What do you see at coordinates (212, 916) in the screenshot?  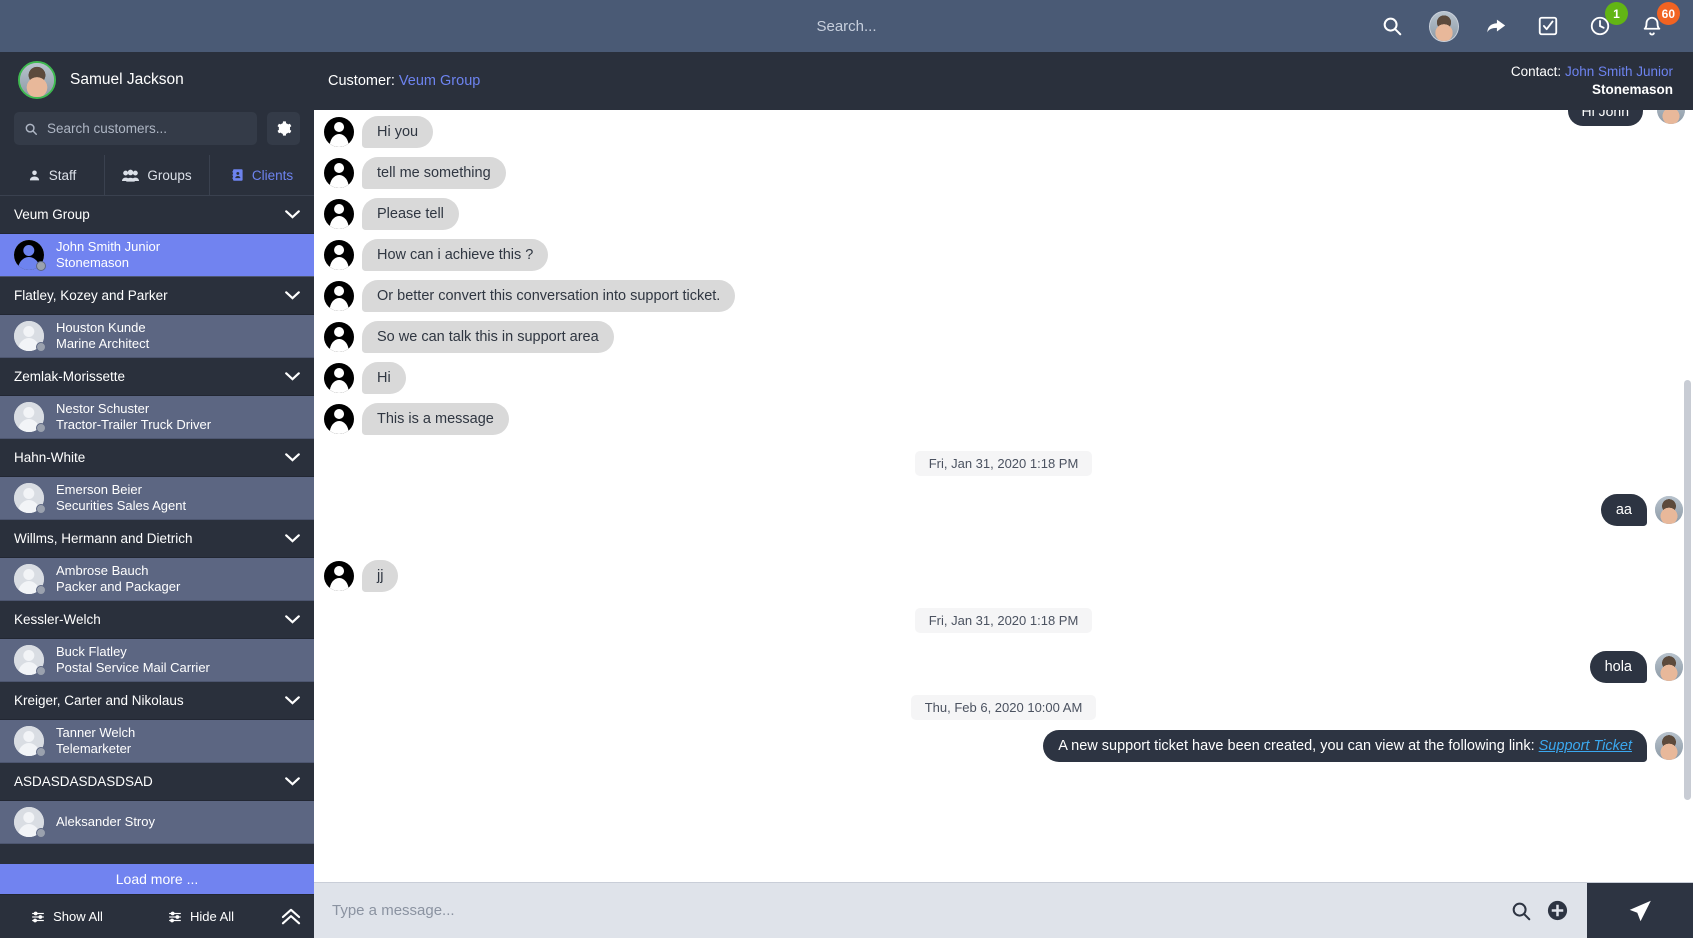 I see `hide-all-label: Hide All` at bounding box center [212, 916].